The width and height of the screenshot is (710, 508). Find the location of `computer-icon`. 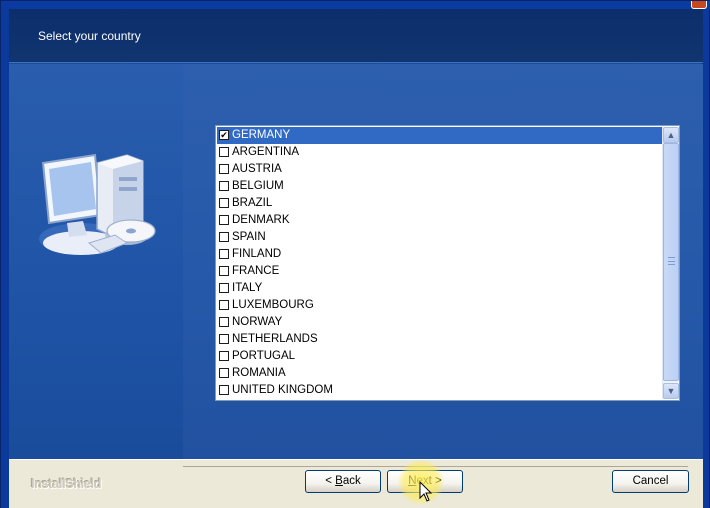

computer-icon is located at coordinates (97, 204).